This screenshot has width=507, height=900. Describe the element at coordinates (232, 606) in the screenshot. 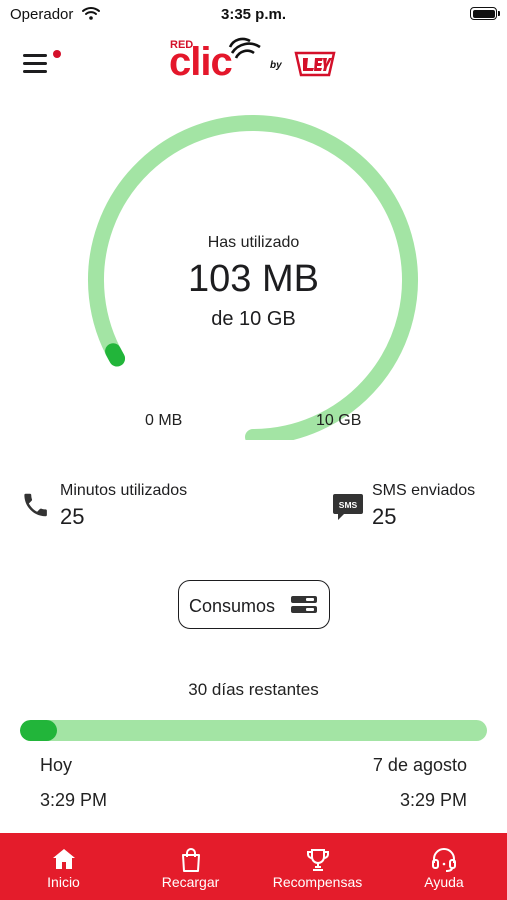

I see `consumos-label: Consumos` at that location.